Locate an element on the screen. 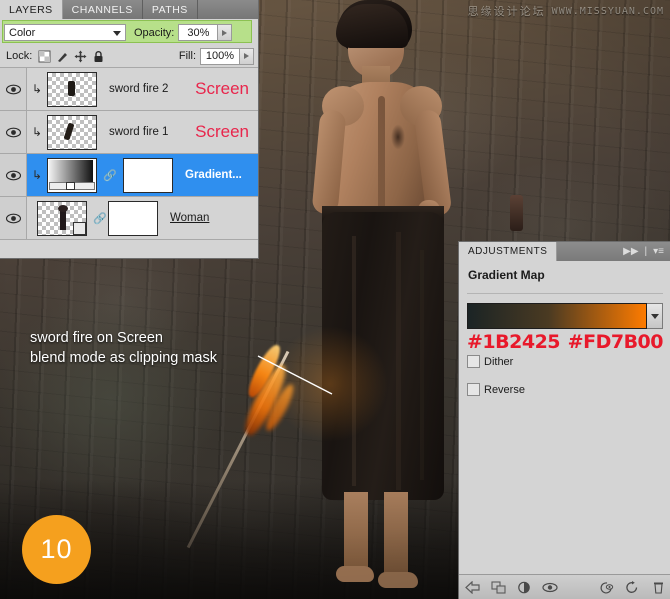 The width and height of the screenshot is (670, 599). table-row: 🔗 Woman is located at coordinates (129, 218).